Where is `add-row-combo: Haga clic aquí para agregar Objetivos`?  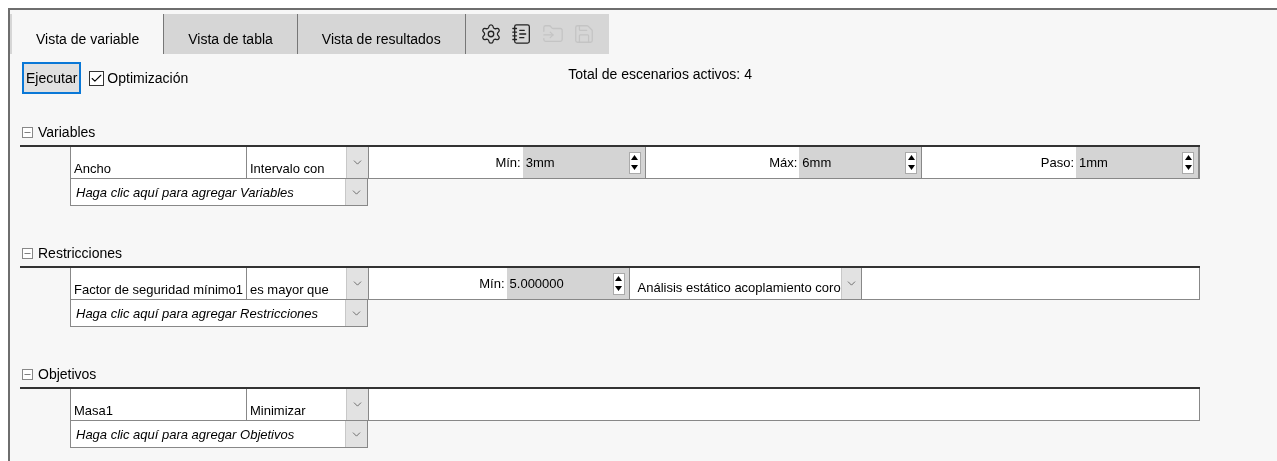
add-row-combo: Haga clic aquí para agregar Objetivos is located at coordinates (219, 434).